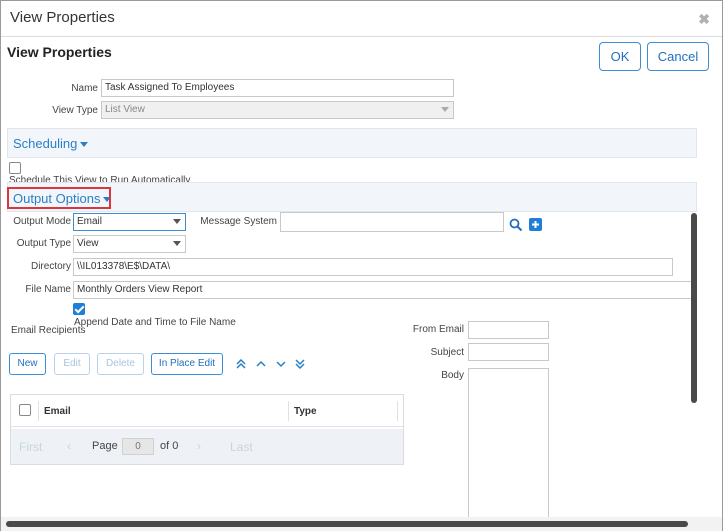  I want to click on output-type-select: View, so click(129, 244).